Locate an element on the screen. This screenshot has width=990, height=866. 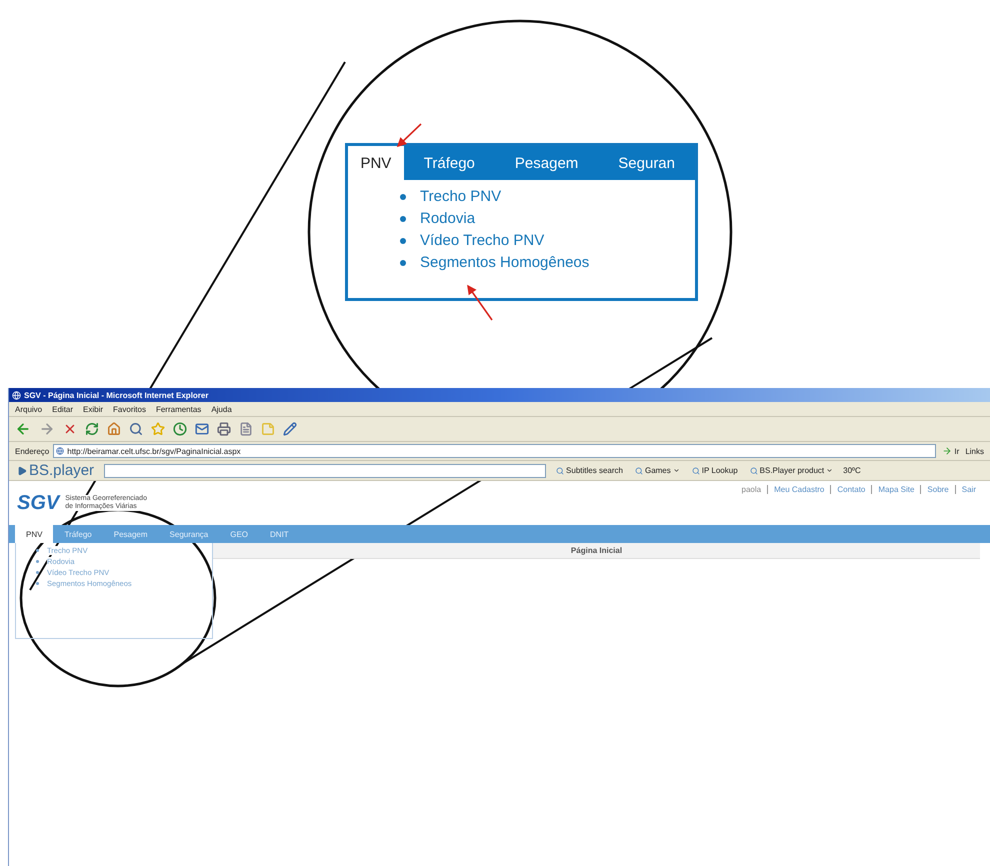
home-icon is located at coordinates (114, 429).